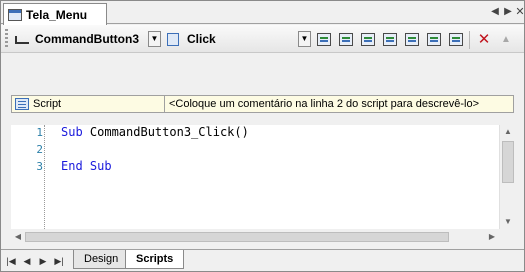  I want to click on delete-icon: ✕, so click(484, 39).